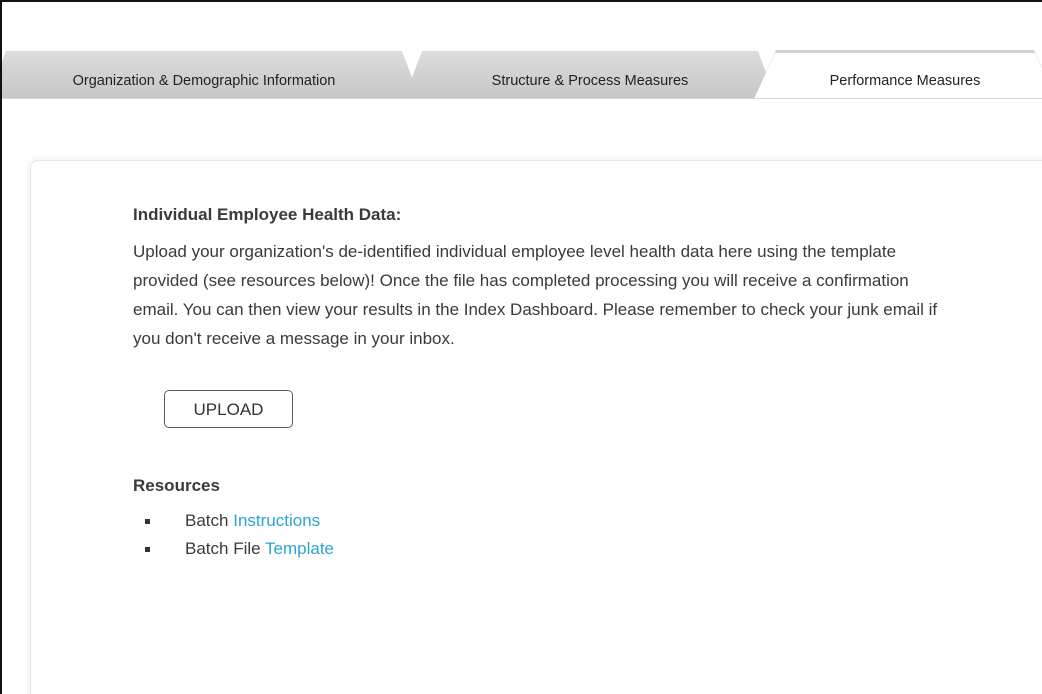 This screenshot has width=1042, height=694. I want to click on upload-button: UPLOAD, so click(228, 409).